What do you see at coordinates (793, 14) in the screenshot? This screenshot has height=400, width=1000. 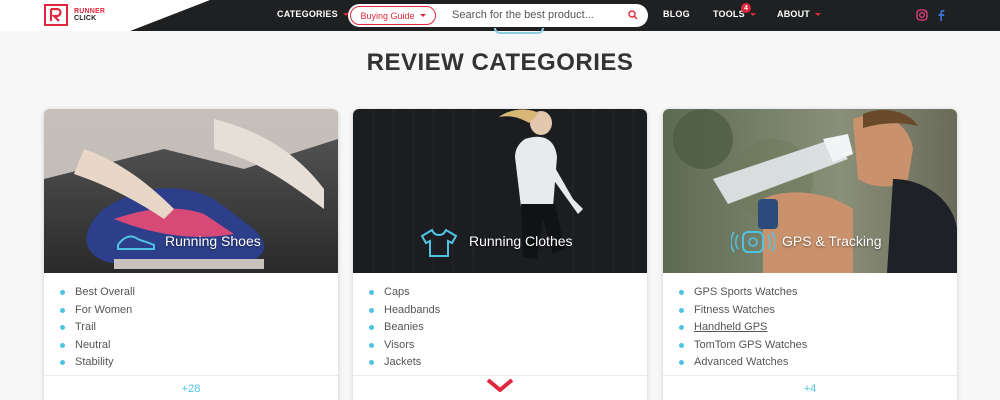 I see `nav-about-label: ABOUT` at bounding box center [793, 14].